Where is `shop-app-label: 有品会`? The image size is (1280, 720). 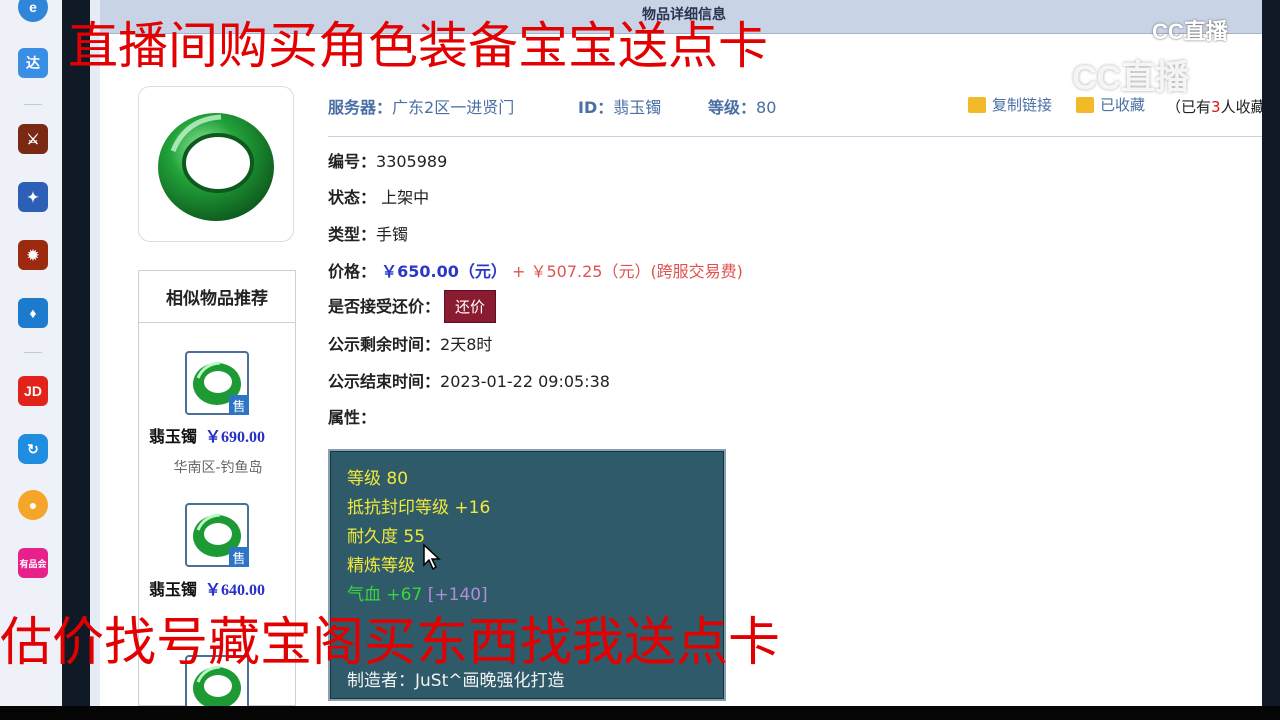
shop-app-label: 有品会 is located at coordinates (33, 563).